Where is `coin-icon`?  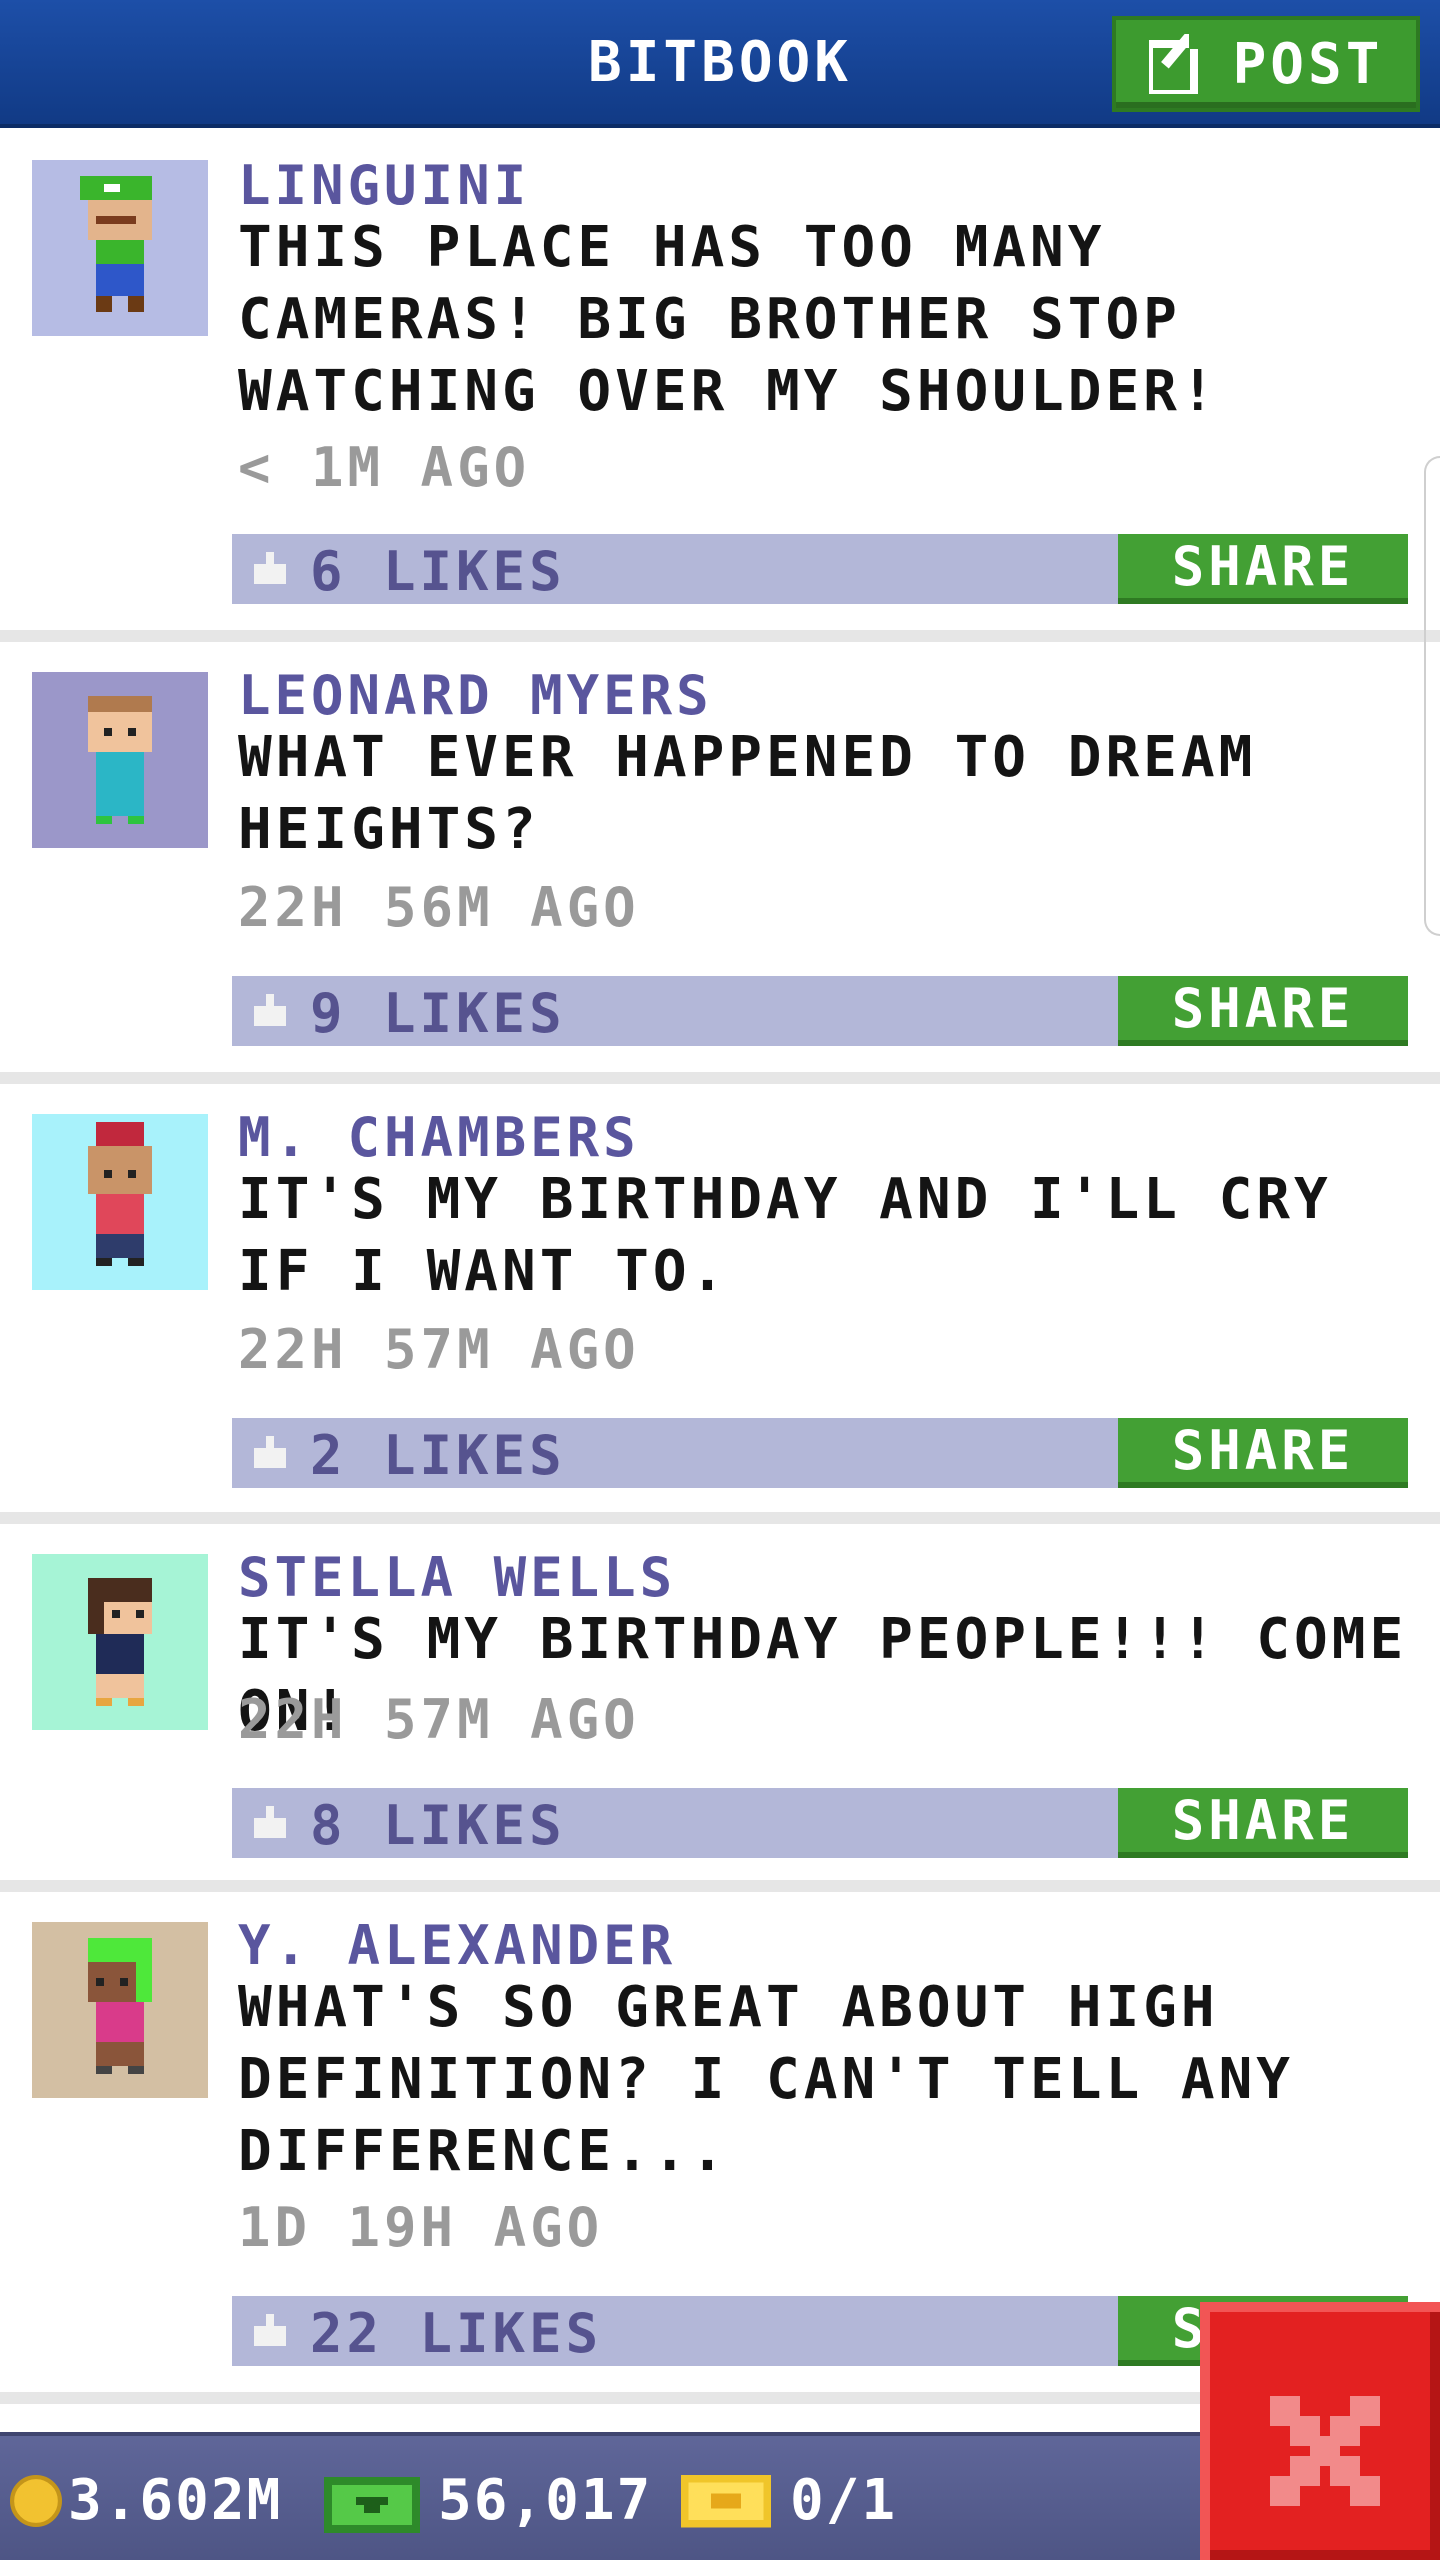 coin-icon is located at coordinates (36, 2500).